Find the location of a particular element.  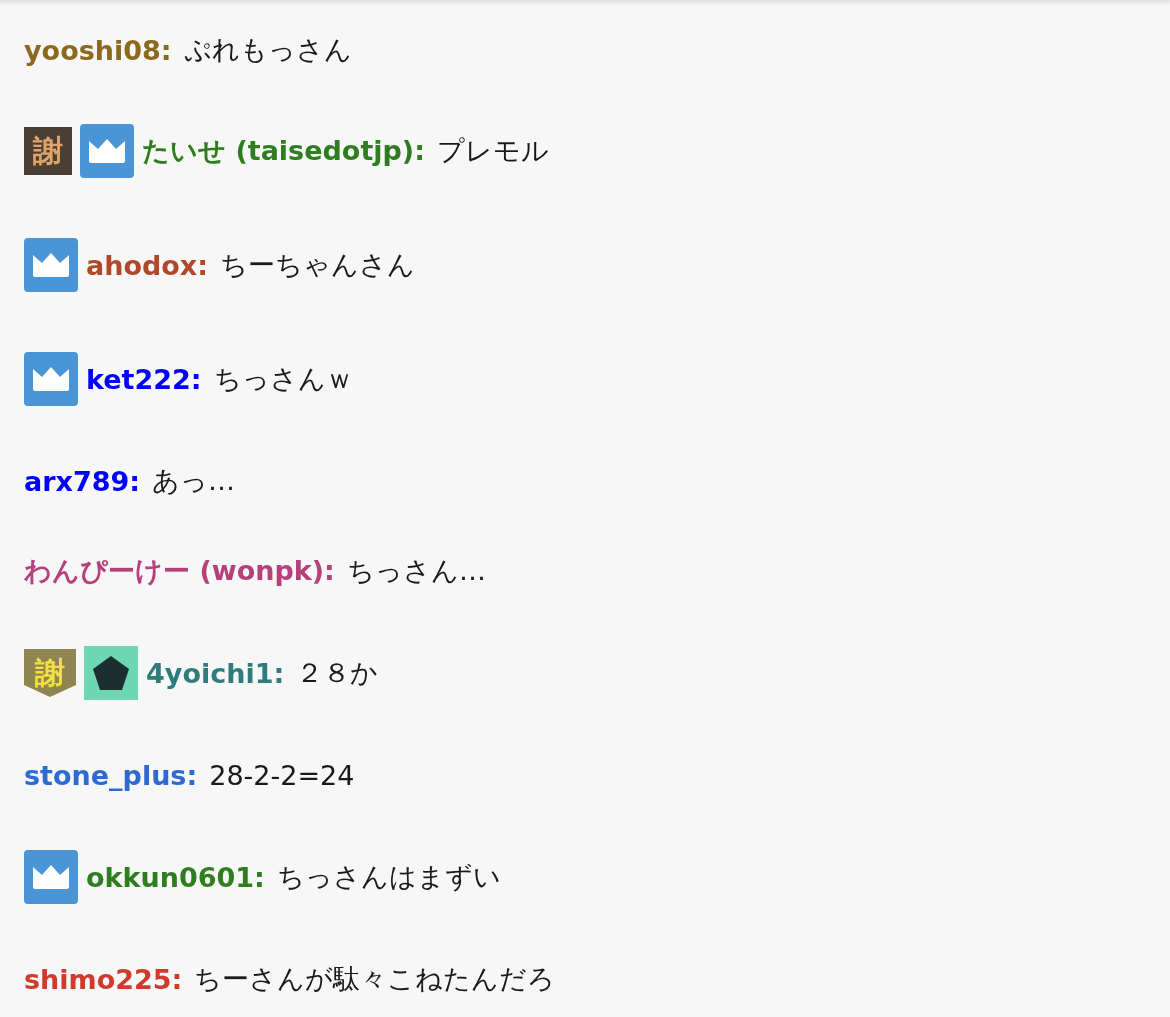

chat-message: ２８か is located at coordinates (337, 673).